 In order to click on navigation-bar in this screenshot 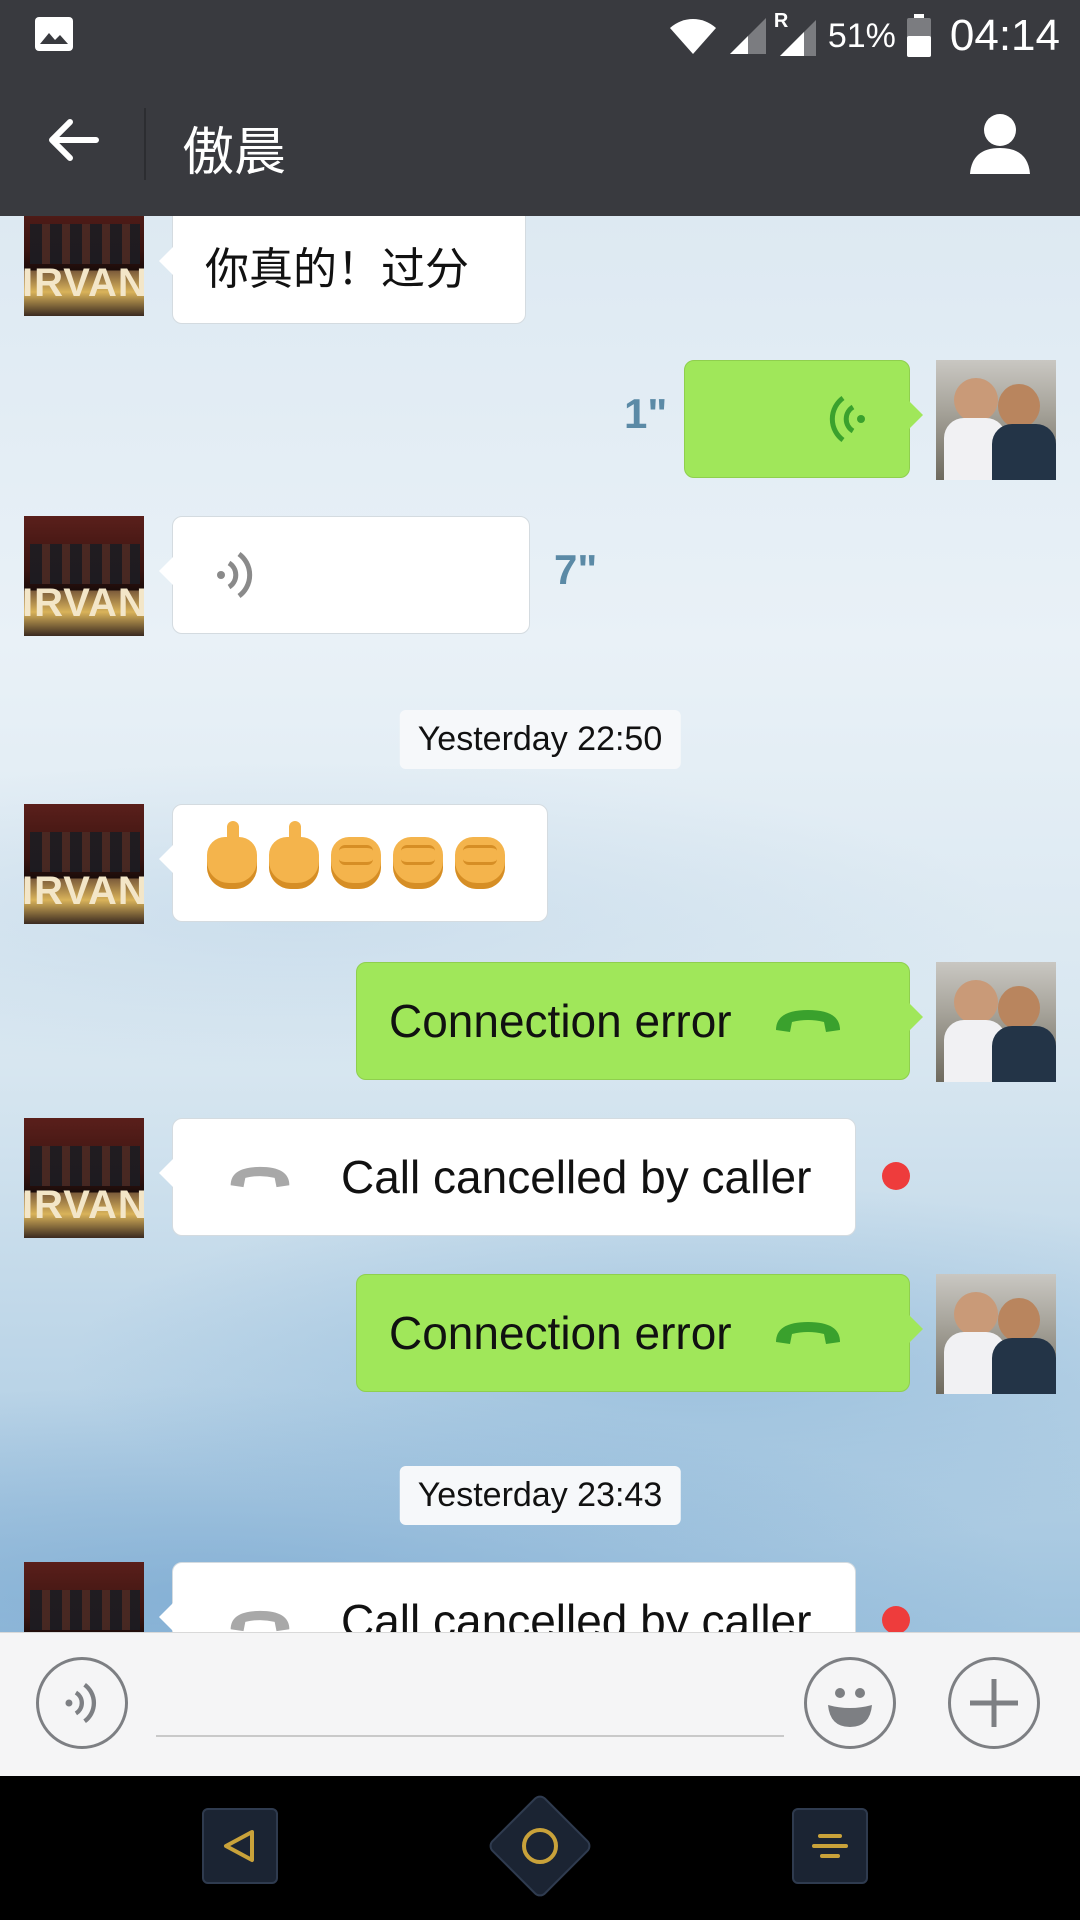, I will do `click(540, 1848)`.